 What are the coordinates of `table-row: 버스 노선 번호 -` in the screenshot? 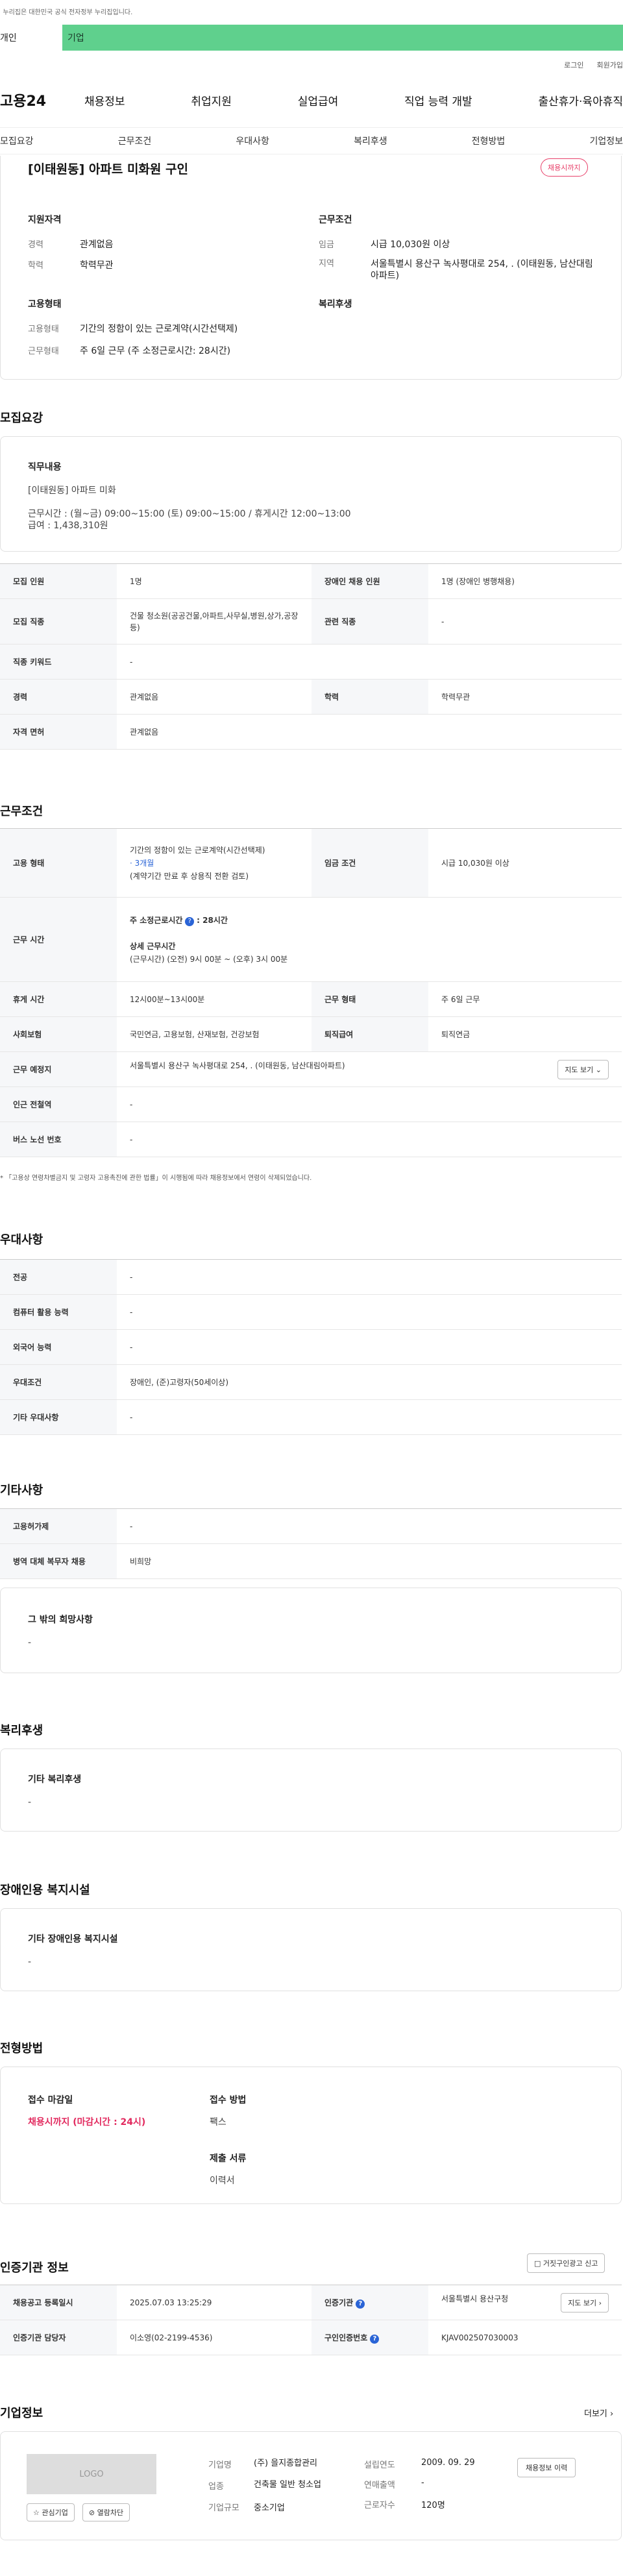 It's located at (311, 1139).